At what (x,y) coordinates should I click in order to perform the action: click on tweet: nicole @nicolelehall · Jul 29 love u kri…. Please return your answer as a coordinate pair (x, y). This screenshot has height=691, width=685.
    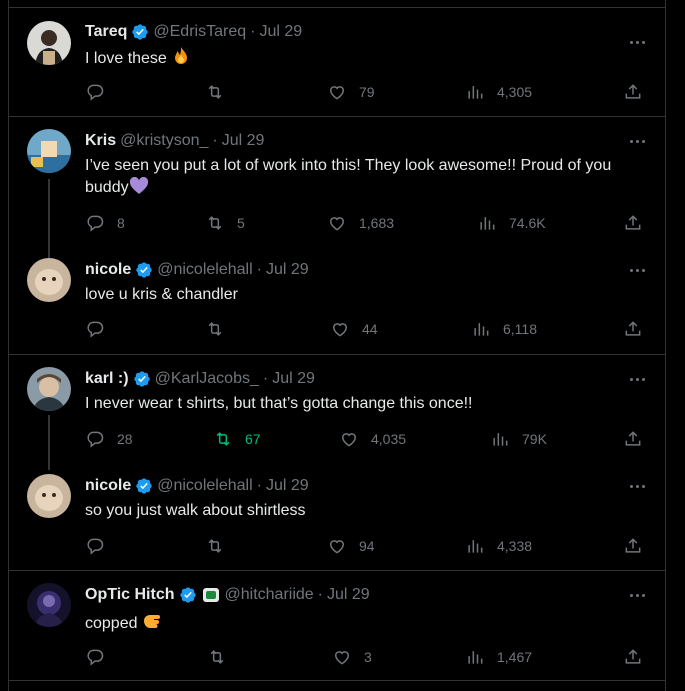
    Looking at the image, I should click on (337, 301).